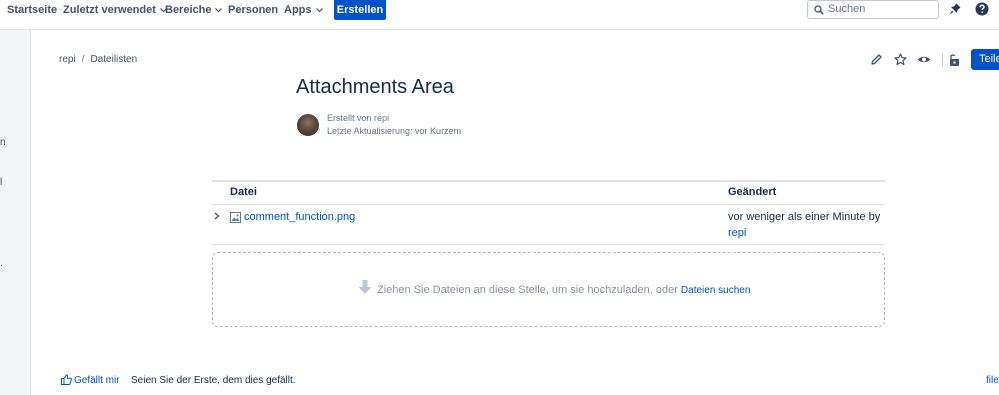  What do you see at coordinates (365, 287) in the screenshot?
I see `download-arrow-icon` at bounding box center [365, 287].